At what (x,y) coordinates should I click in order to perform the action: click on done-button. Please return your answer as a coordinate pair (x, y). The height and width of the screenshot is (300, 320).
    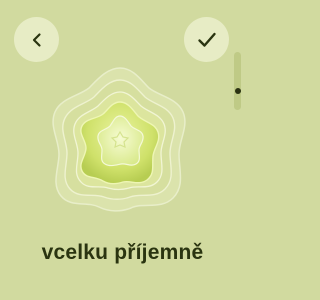
    Looking at the image, I should click on (206, 39).